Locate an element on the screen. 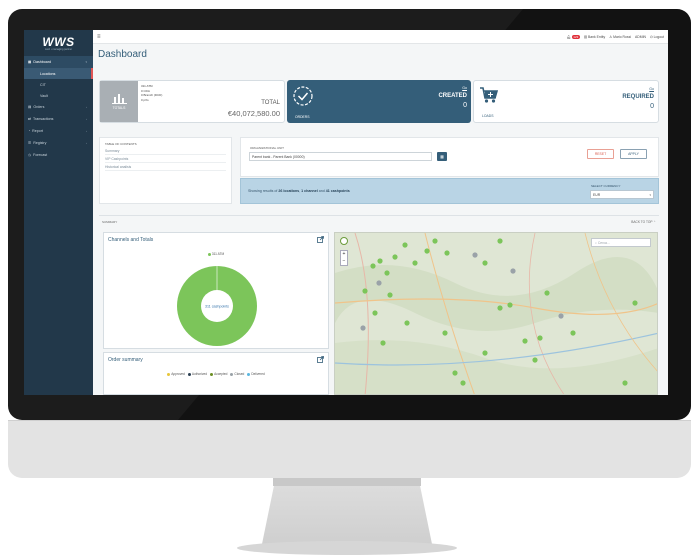 Image resolution: width=694 pixels, height=558 pixels. results-prefix: Showing results of is located at coordinates (263, 191).